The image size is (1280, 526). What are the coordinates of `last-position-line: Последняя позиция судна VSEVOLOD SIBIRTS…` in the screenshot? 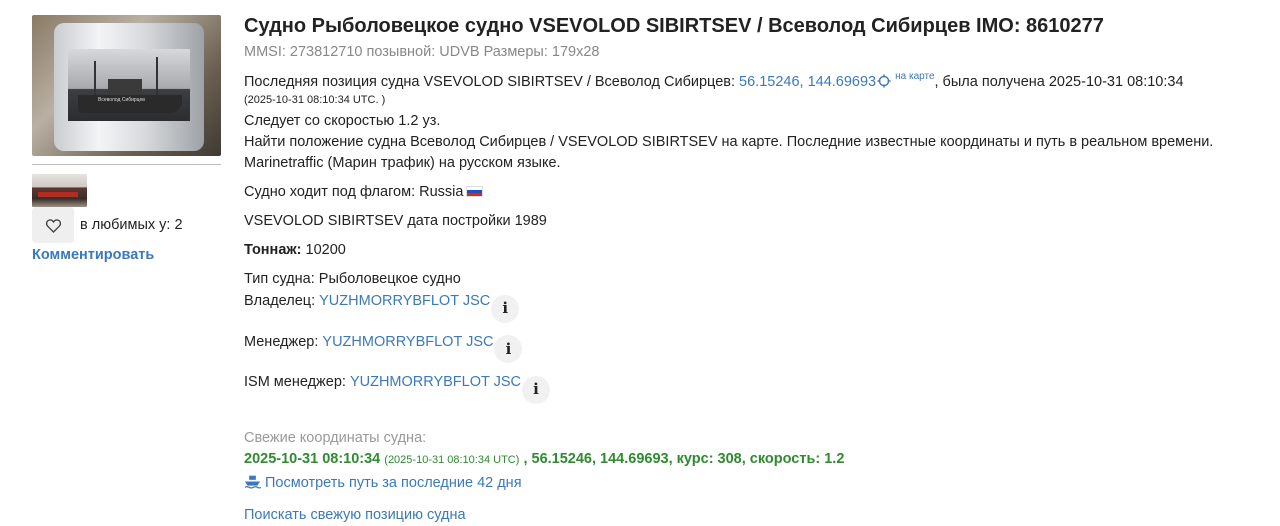 It's located at (749, 79).